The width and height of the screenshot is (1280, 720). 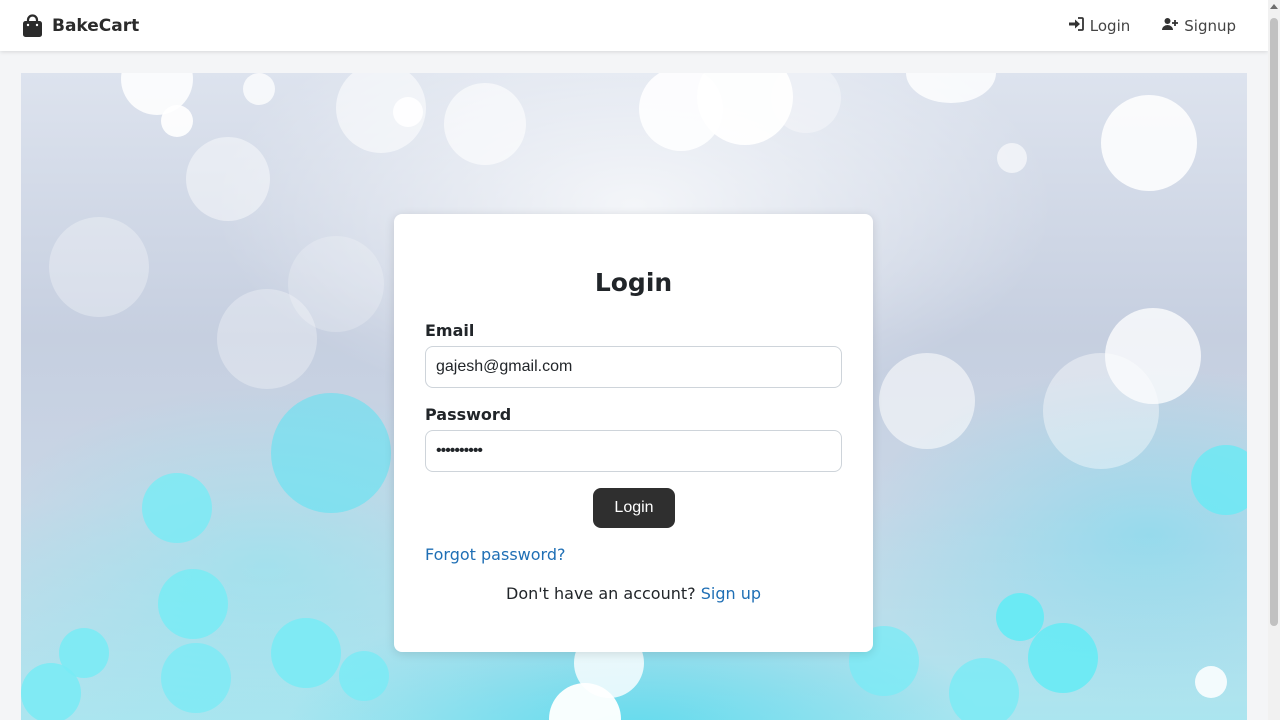 I want to click on brand-name: BakeCart, so click(x=96, y=25).